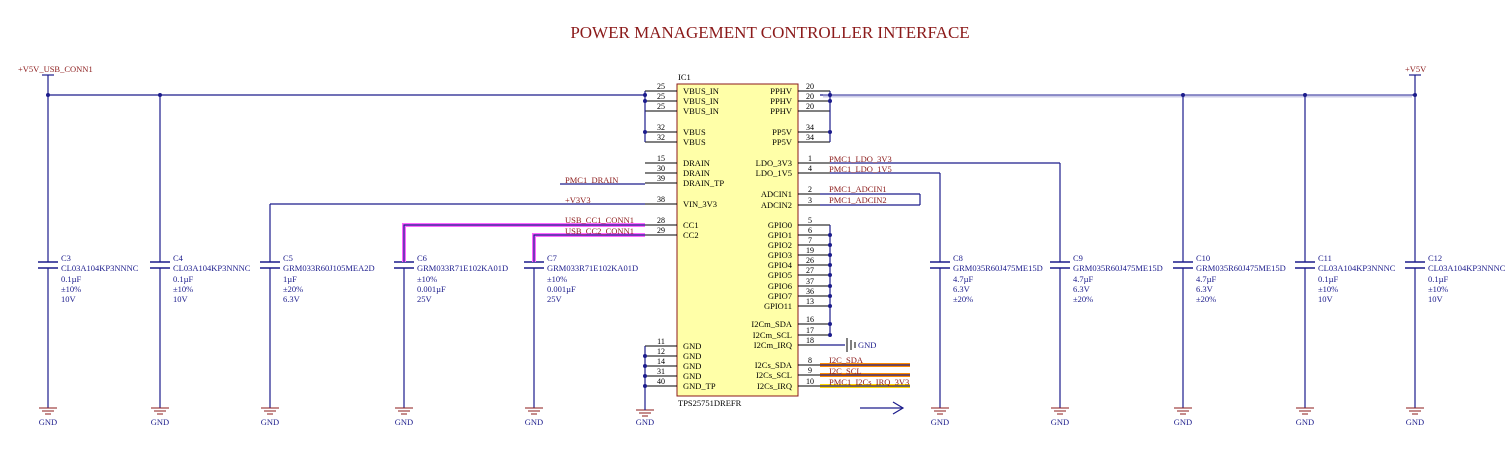 This screenshot has height=452, width=1510. I want to click on cap-volt-C10: ±20%, so click(1206, 299).